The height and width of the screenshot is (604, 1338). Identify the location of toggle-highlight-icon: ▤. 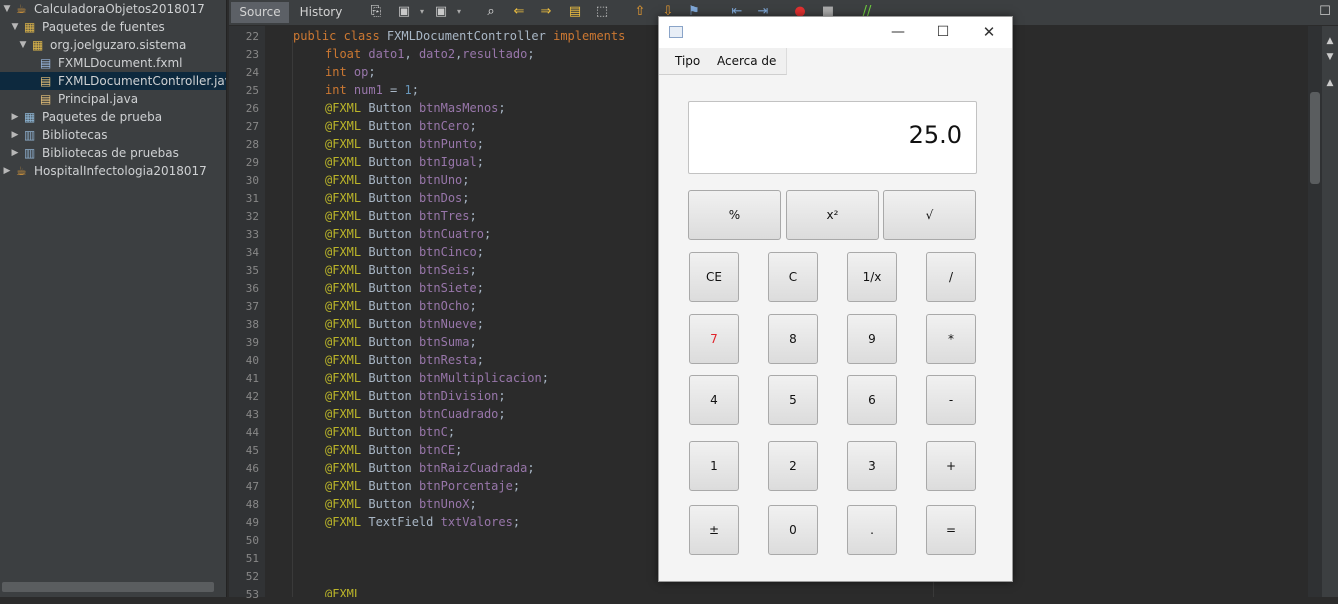
(575, 12).